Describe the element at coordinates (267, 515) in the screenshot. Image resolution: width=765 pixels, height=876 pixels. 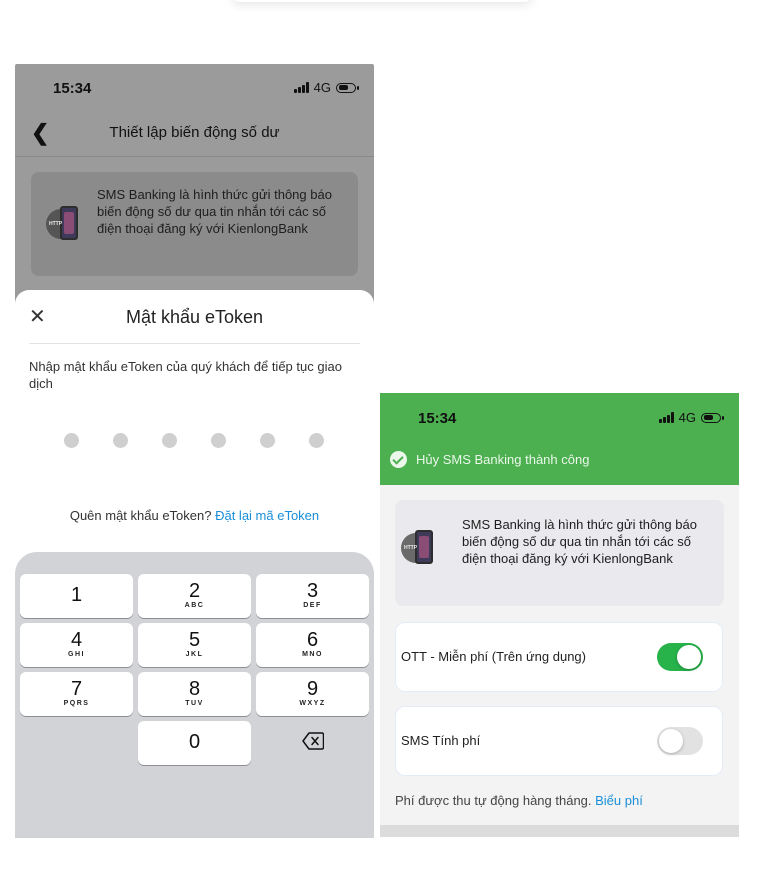
I see `reset-etoken-link: Đặt lại mã eToken` at that location.